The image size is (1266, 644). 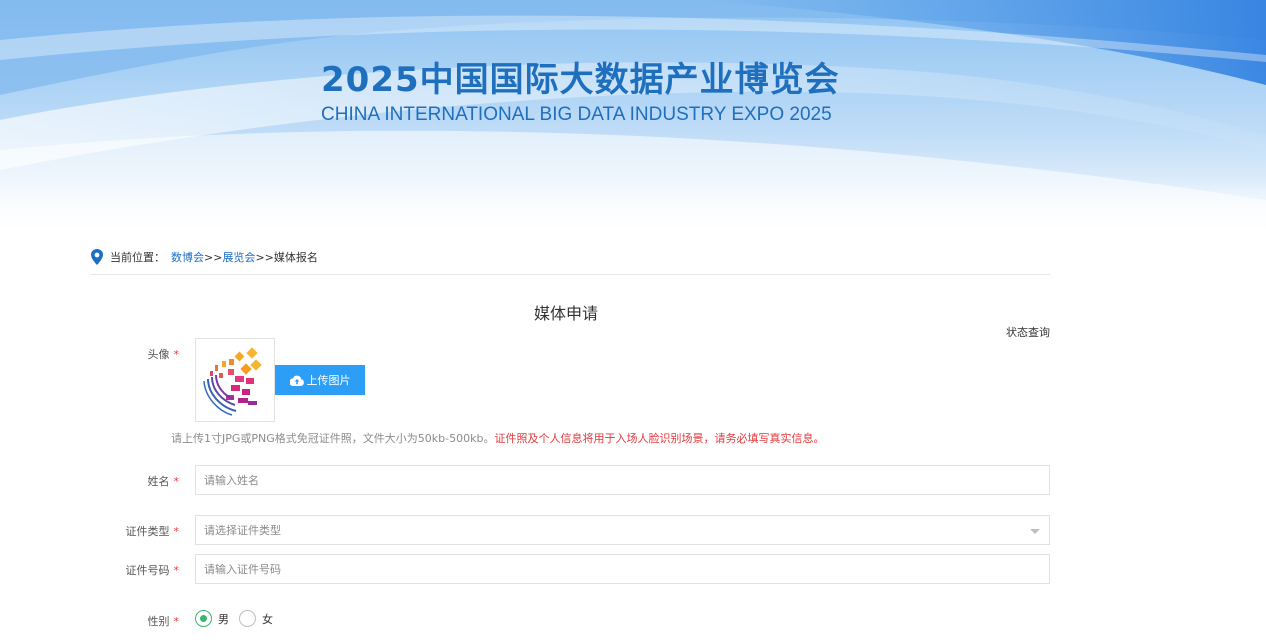 I want to click on gender-label: 性别 *, so click(x=139, y=621).